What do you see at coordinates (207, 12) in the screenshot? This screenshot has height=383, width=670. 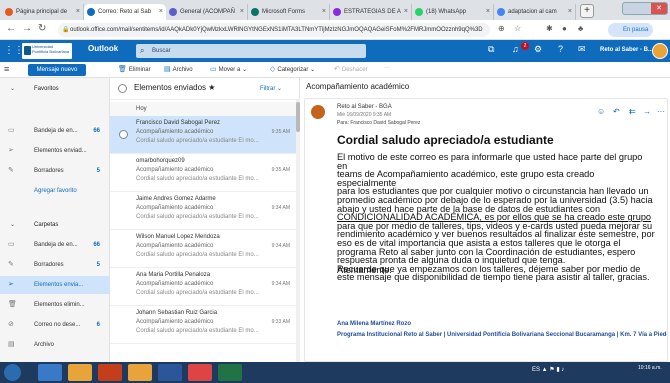 I see `browser-tab: General (ACOMPAÑ ×` at bounding box center [207, 12].